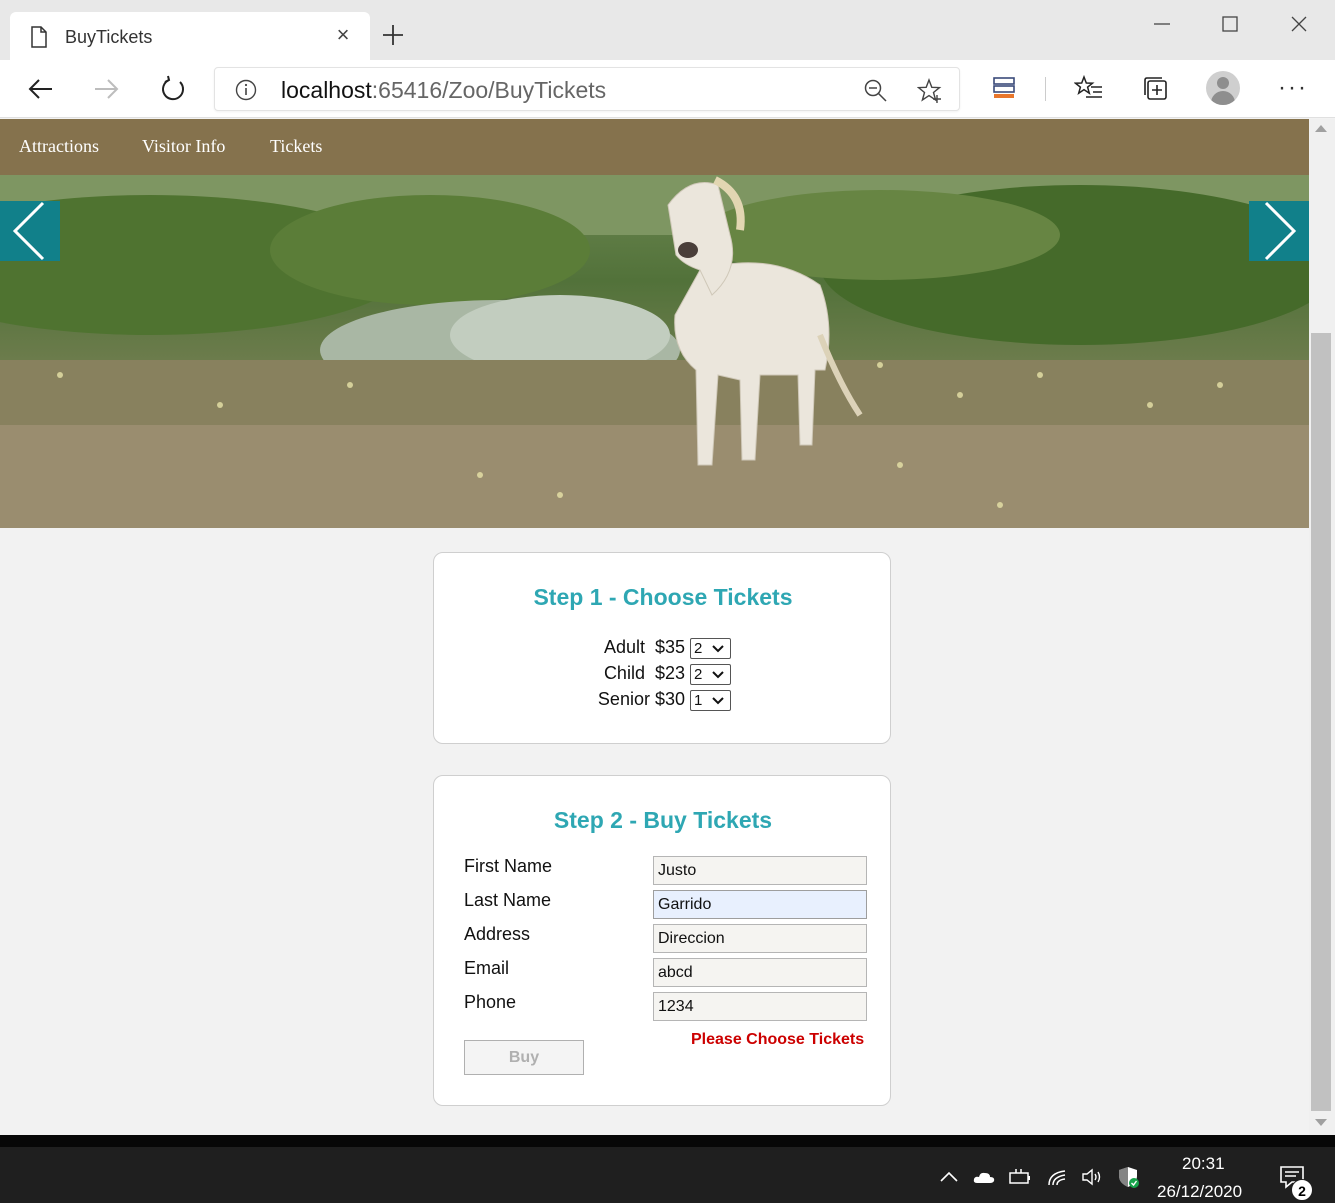 The width and height of the screenshot is (1335, 1203). Describe the element at coordinates (1128, 1177) in the screenshot. I see `windows-security-shield-icon` at that location.